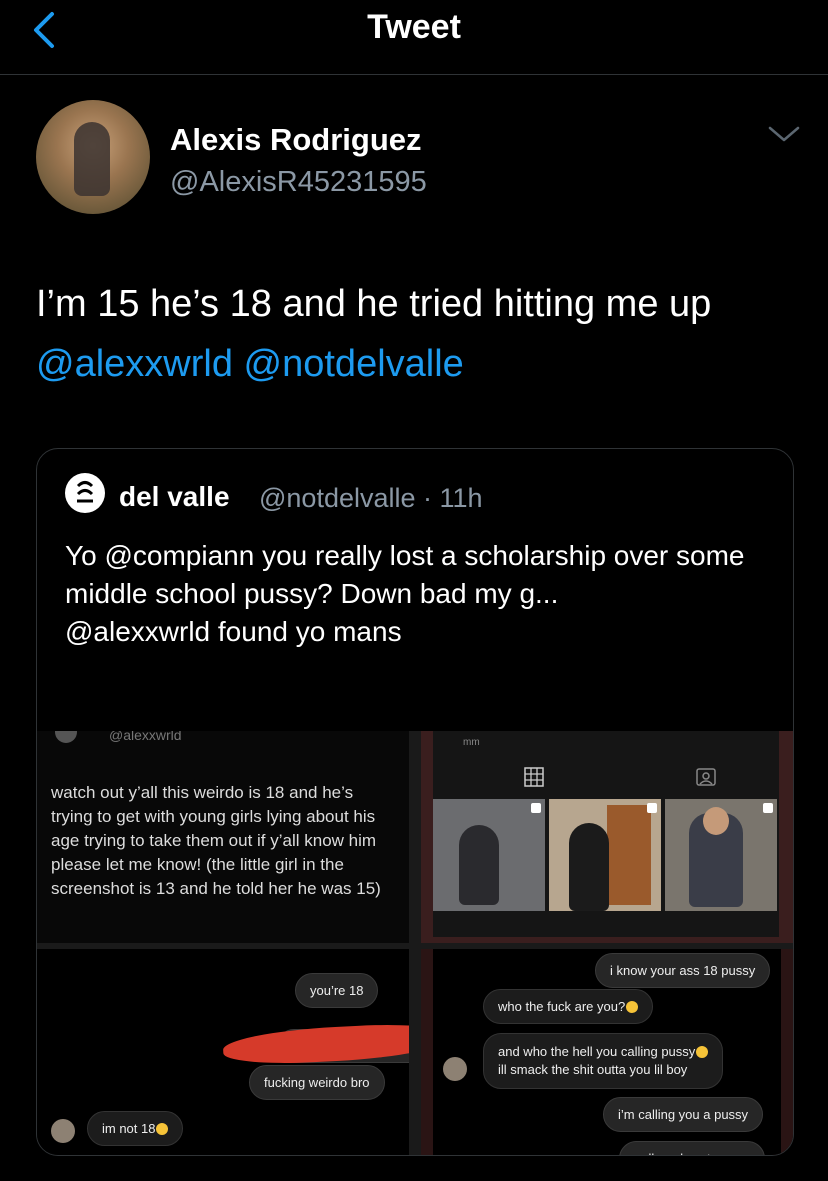 Image resolution: width=828 pixels, height=1181 pixels. I want to click on mention-notdelvalle: @notdelvalle, so click(354, 364).